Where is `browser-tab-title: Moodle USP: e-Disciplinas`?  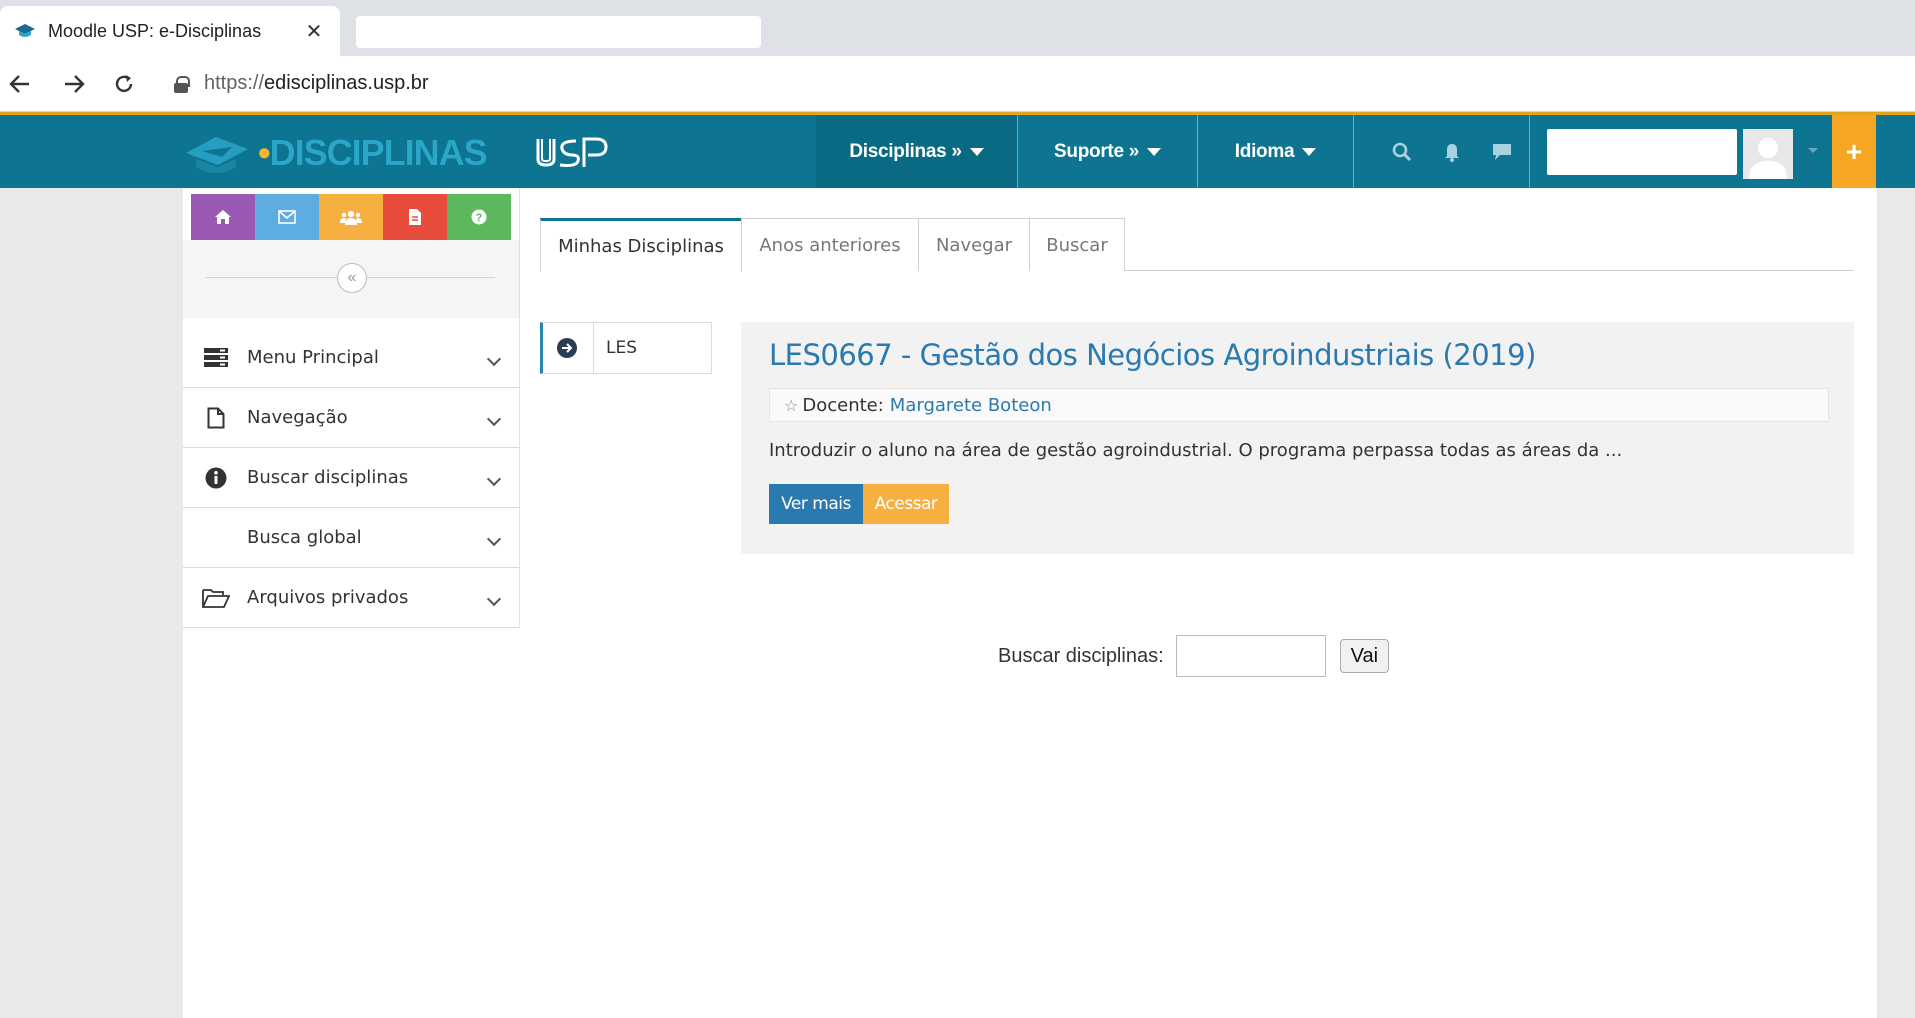
browser-tab-title: Moodle USP: e-Disciplinas is located at coordinates (155, 30).